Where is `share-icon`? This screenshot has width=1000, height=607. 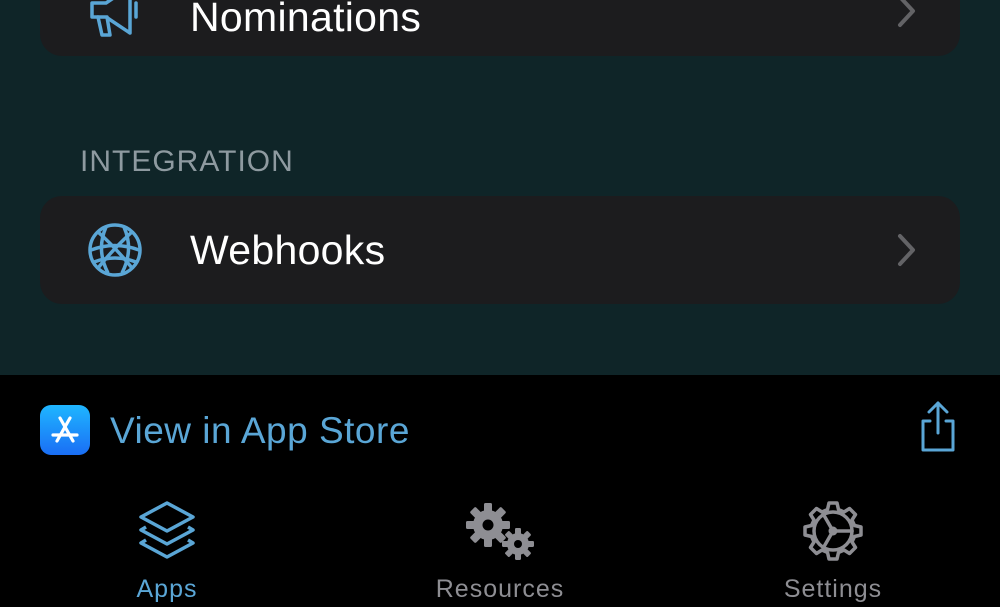
share-icon is located at coordinates (938, 427).